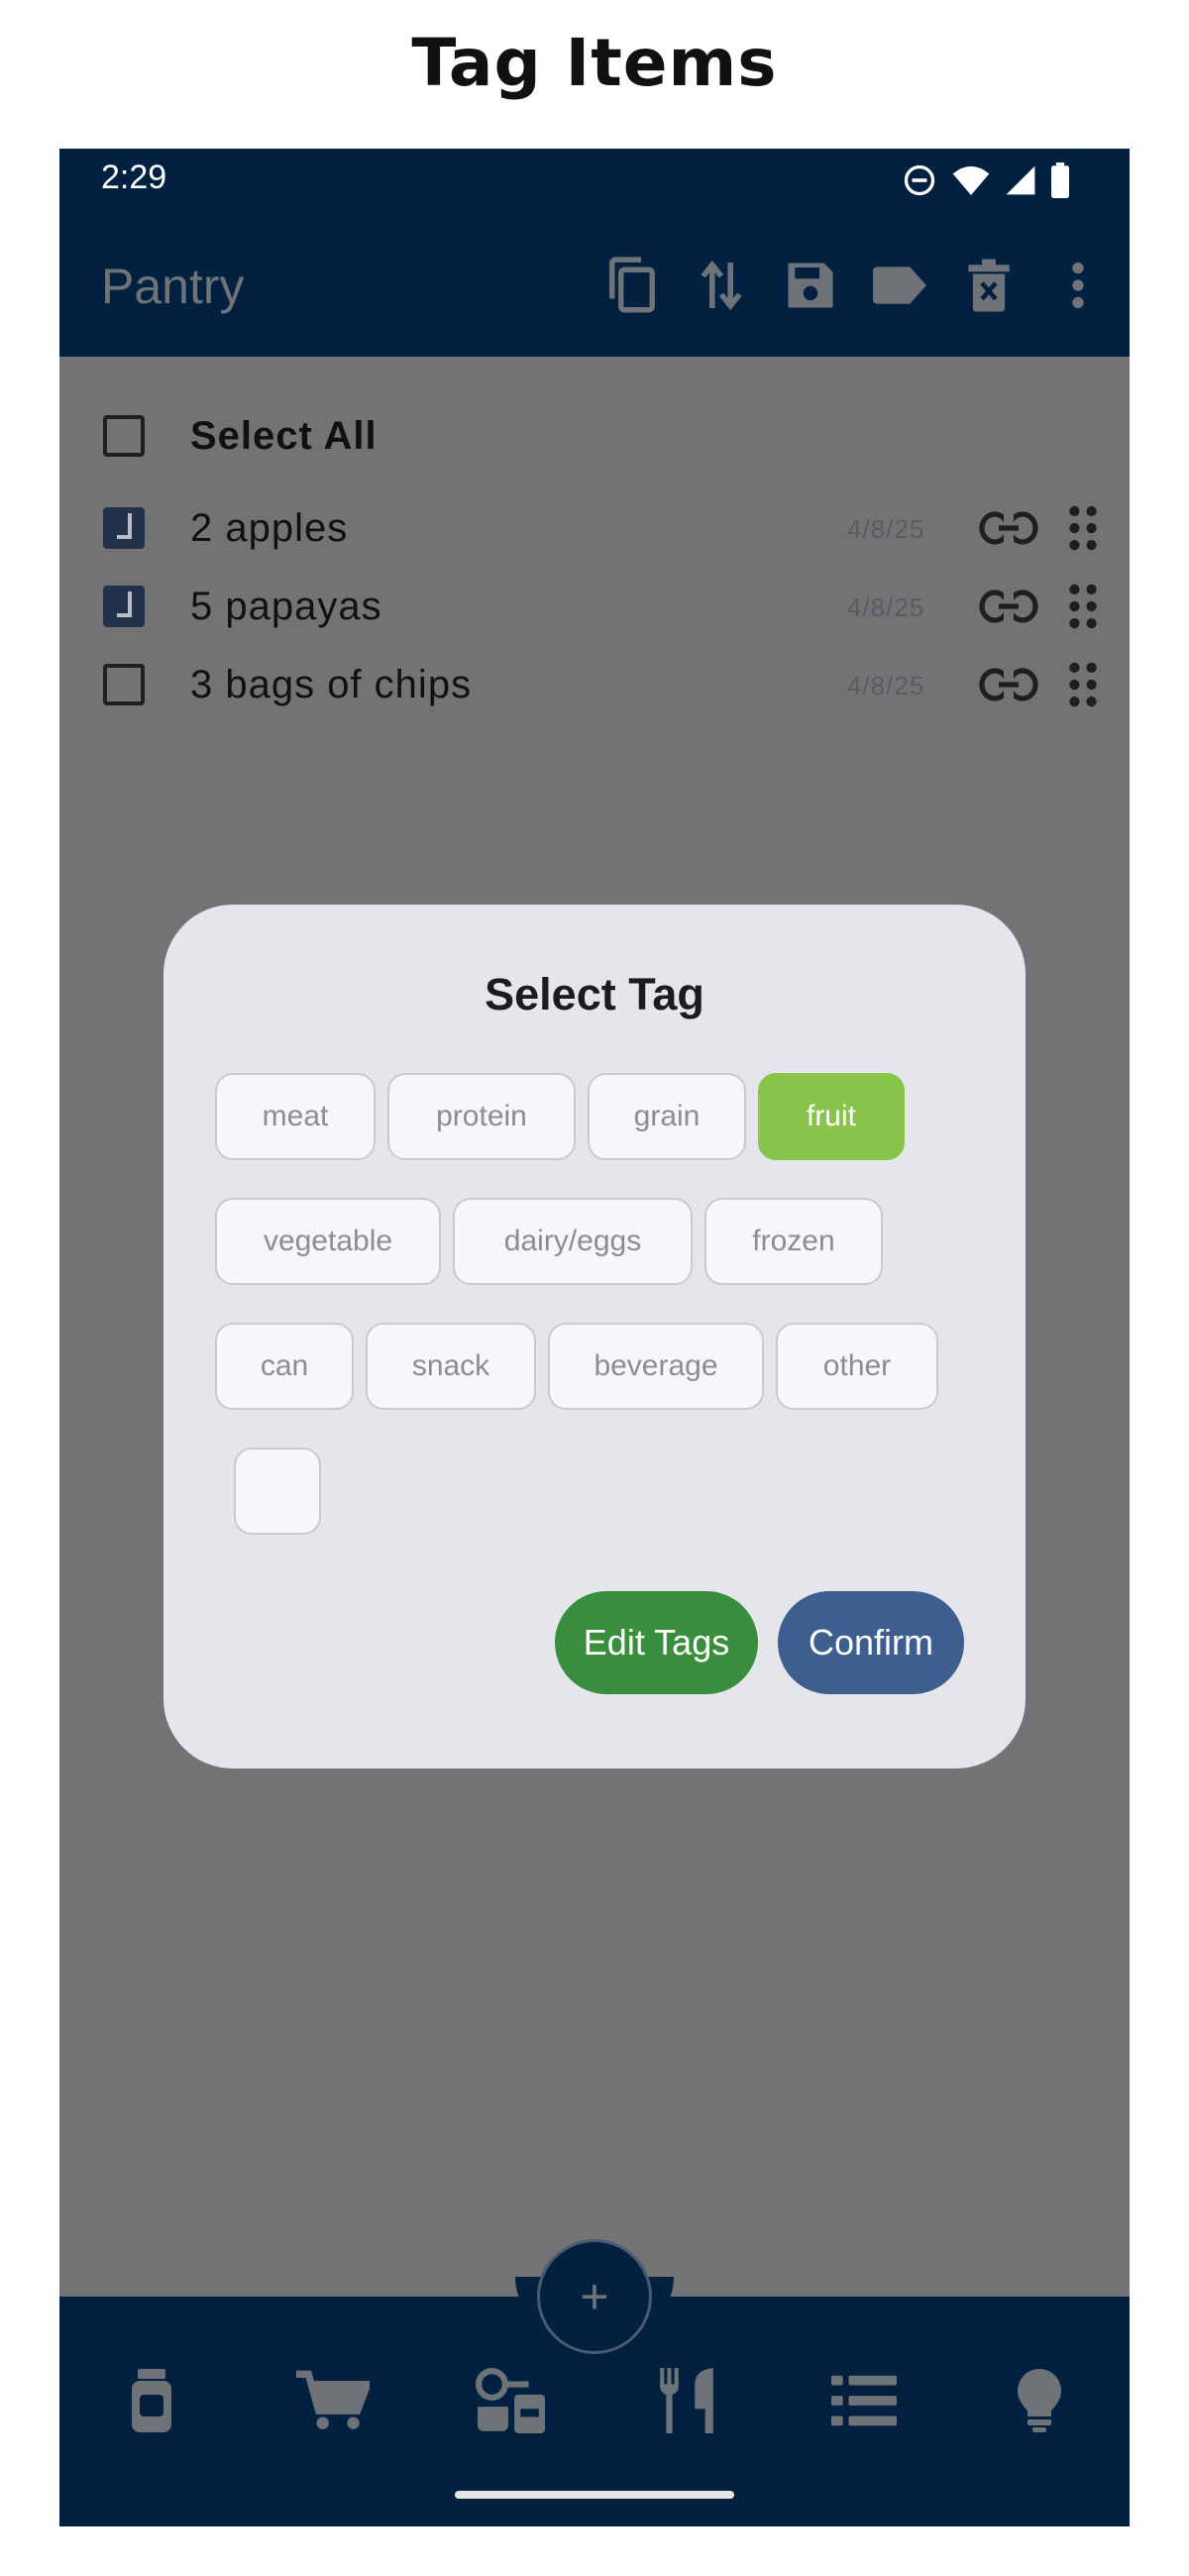 The width and height of the screenshot is (1189, 2576). What do you see at coordinates (855, 285) in the screenshot?
I see `app-bar-actions` at bounding box center [855, 285].